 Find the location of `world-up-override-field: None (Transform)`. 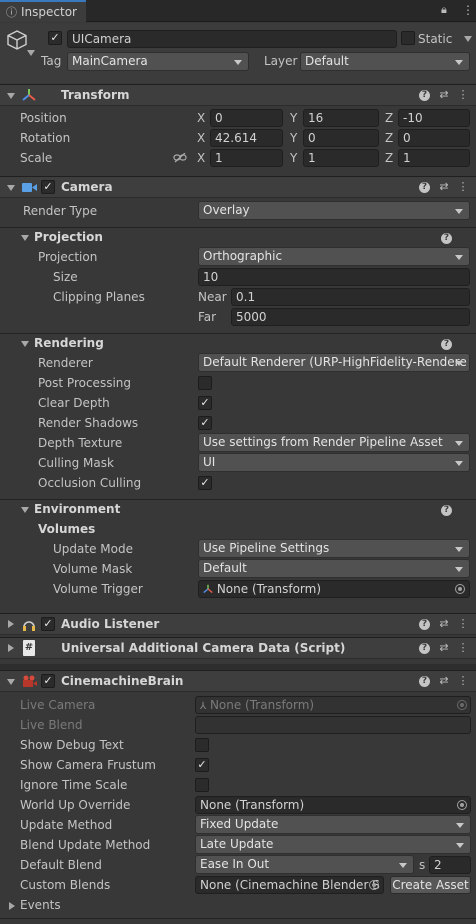

world-up-override-field: None (Transform) is located at coordinates (333, 805).